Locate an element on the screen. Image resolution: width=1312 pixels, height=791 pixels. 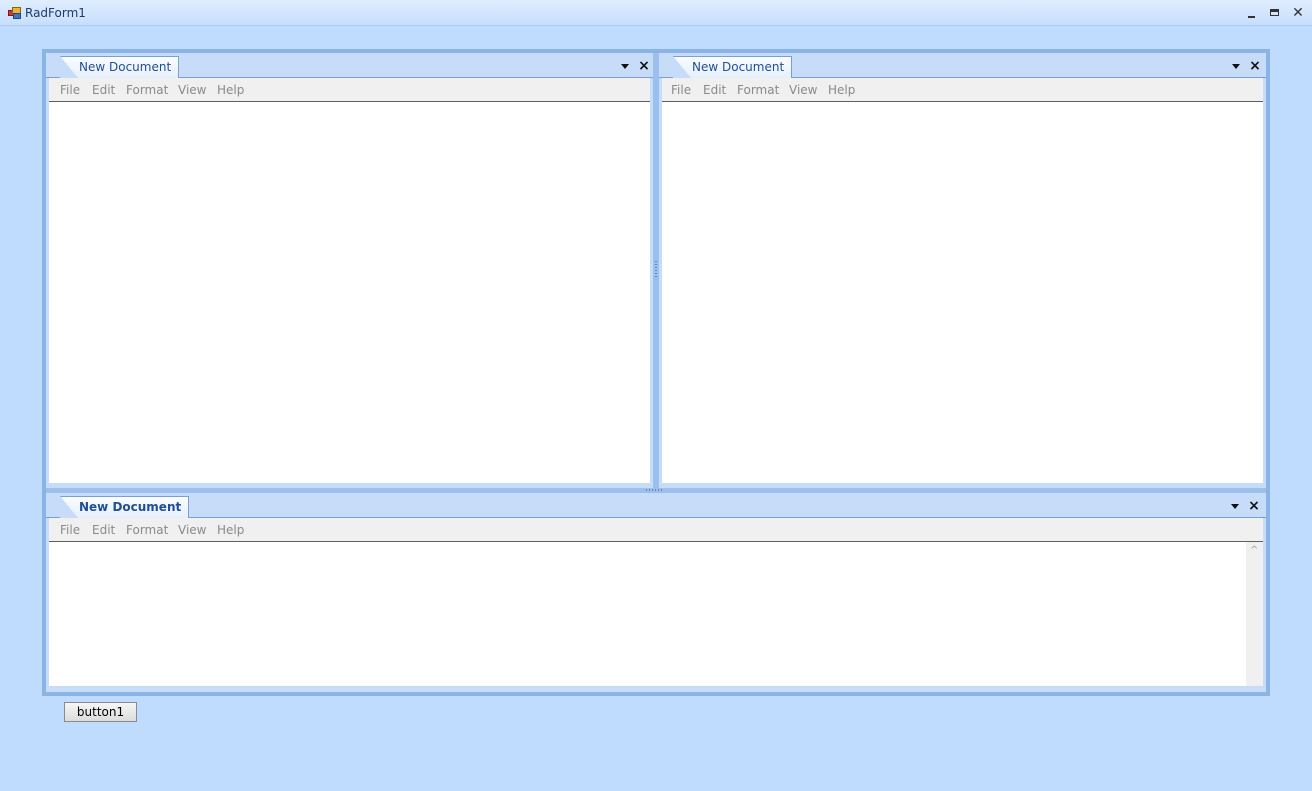
button1: button1 is located at coordinates (100, 712).